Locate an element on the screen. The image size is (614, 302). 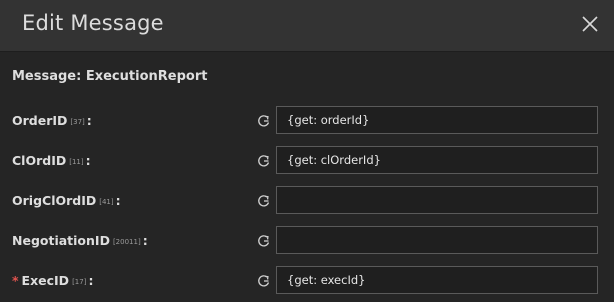
orderid-input is located at coordinates (437, 120).